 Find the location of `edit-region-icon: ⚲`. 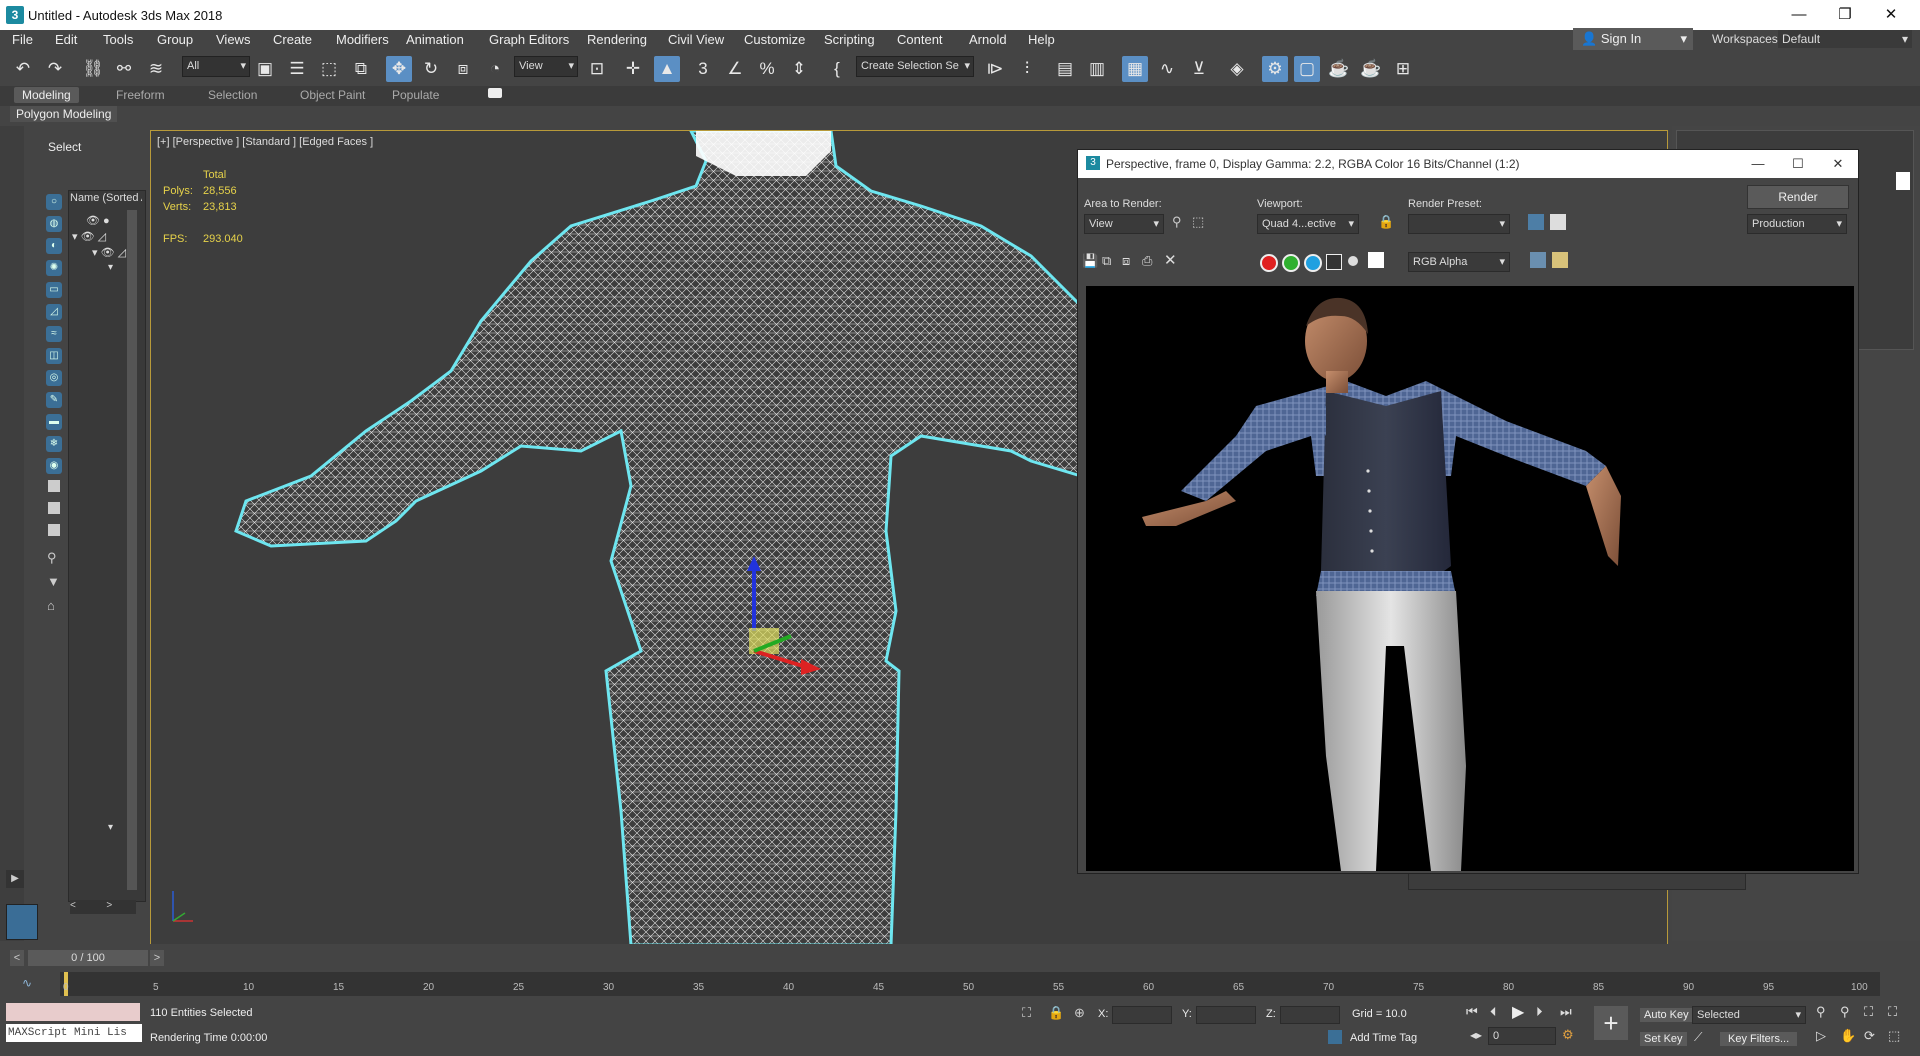

edit-region-icon: ⚲ is located at coordinates (1177, 222).